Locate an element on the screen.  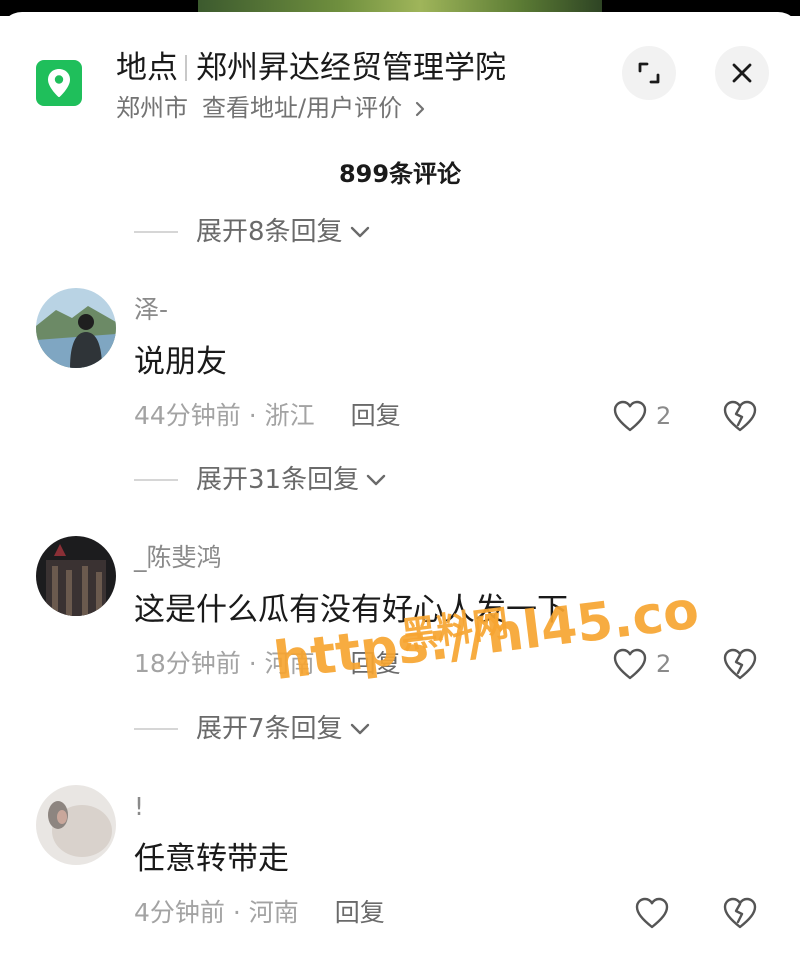
like-button is located at coordinates (652, 913).